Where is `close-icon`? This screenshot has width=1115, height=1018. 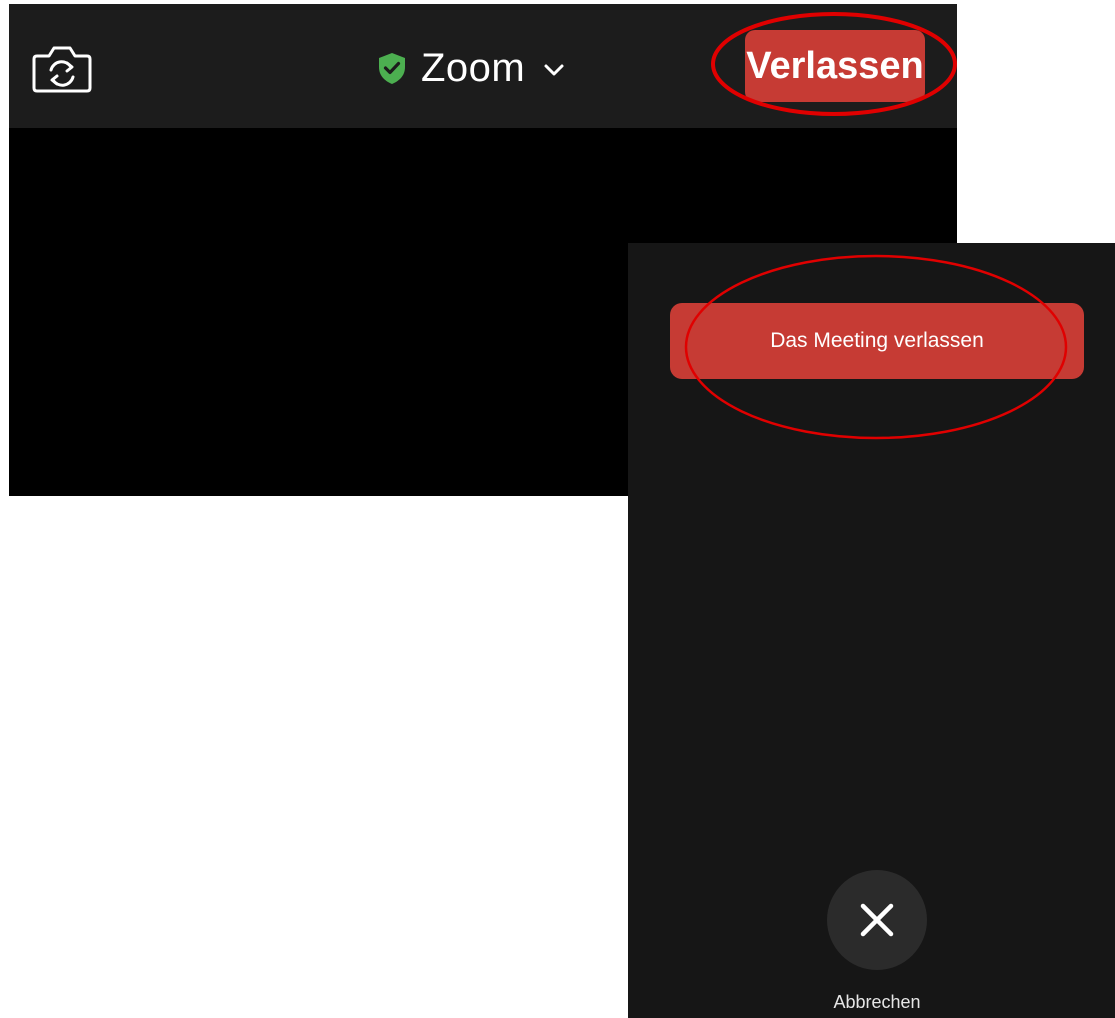 close-icon is located at coordinates (877, 920).